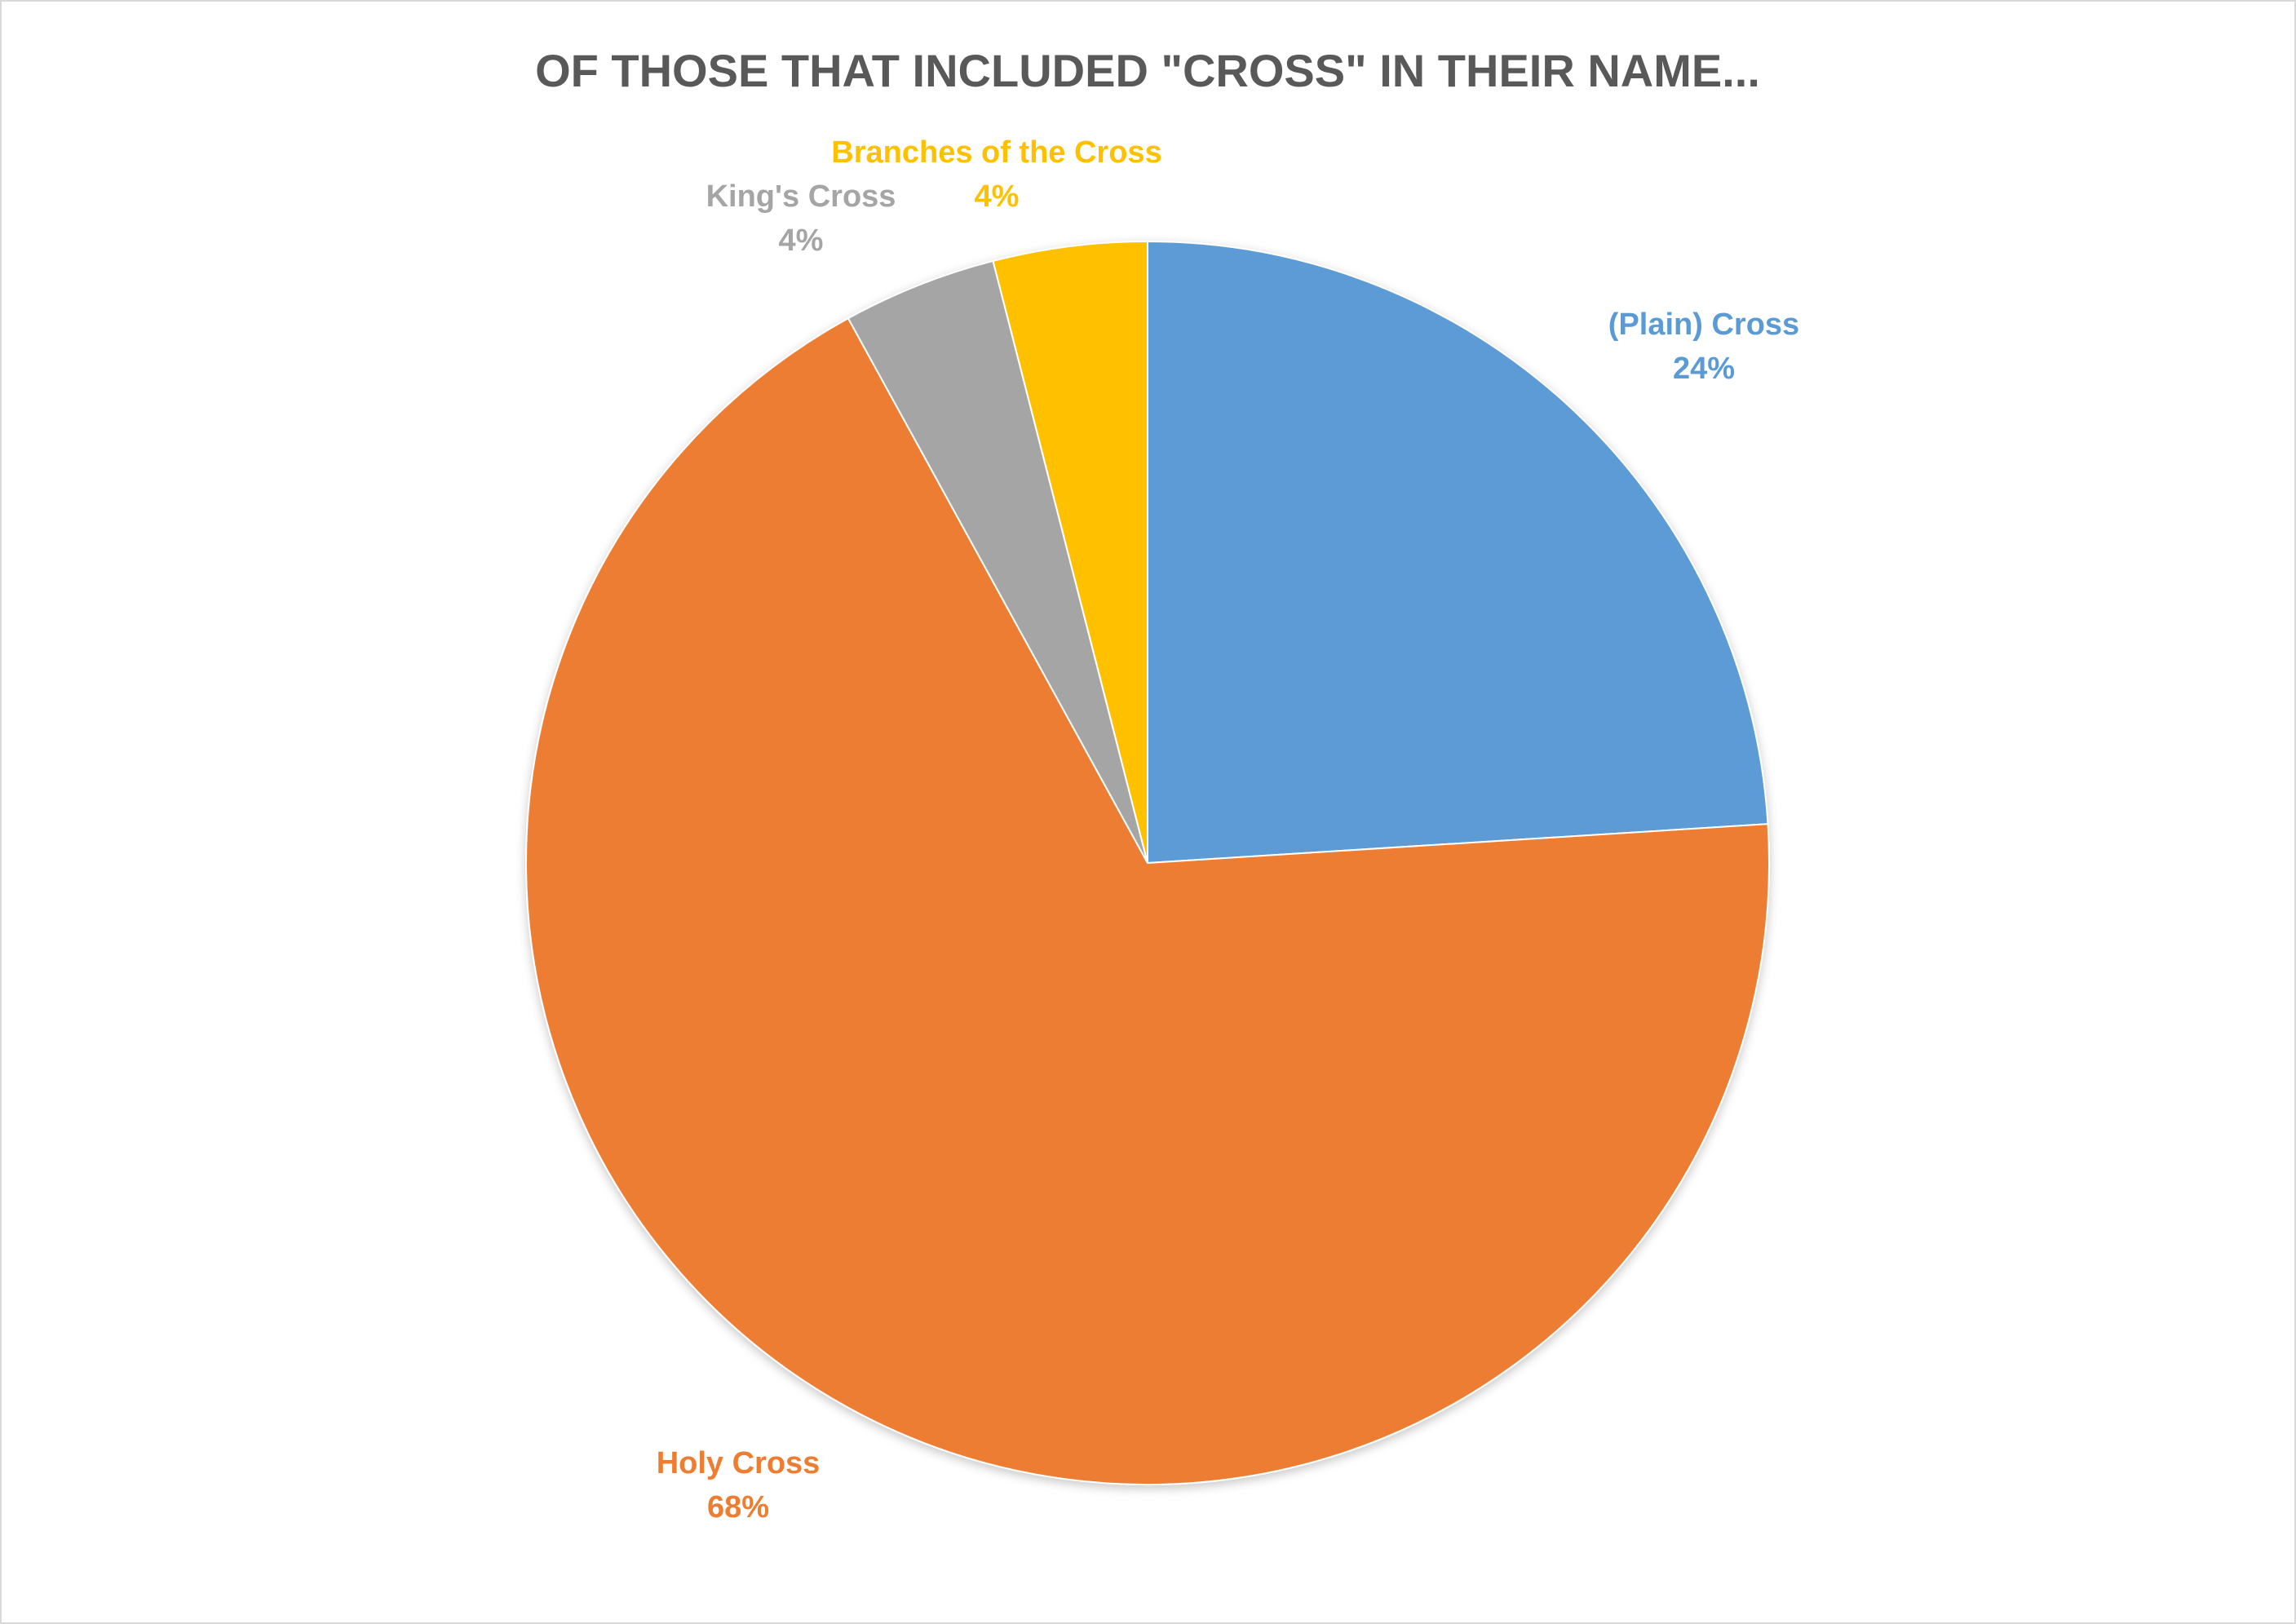  I want to click on data-label-category: (Plain) Cross, so click(1704, 325).